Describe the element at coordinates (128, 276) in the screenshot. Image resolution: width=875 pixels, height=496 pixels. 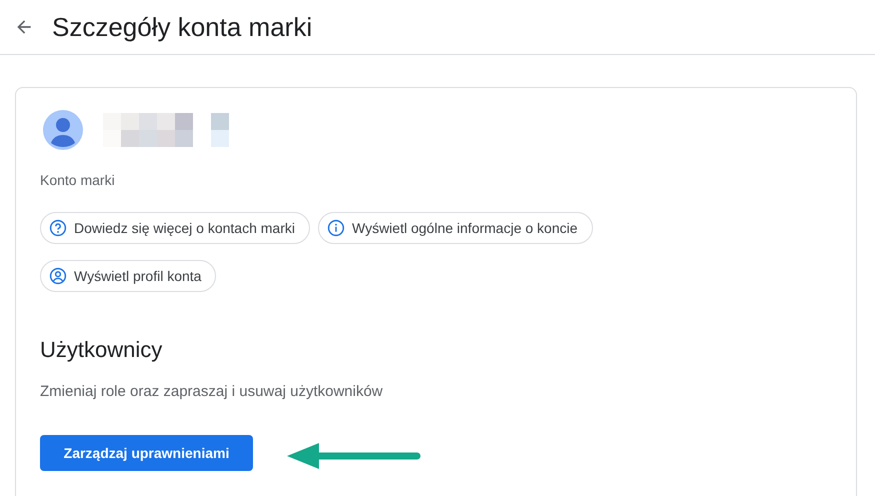
I see `chip-button: Wyświetl profil konta` at that location.